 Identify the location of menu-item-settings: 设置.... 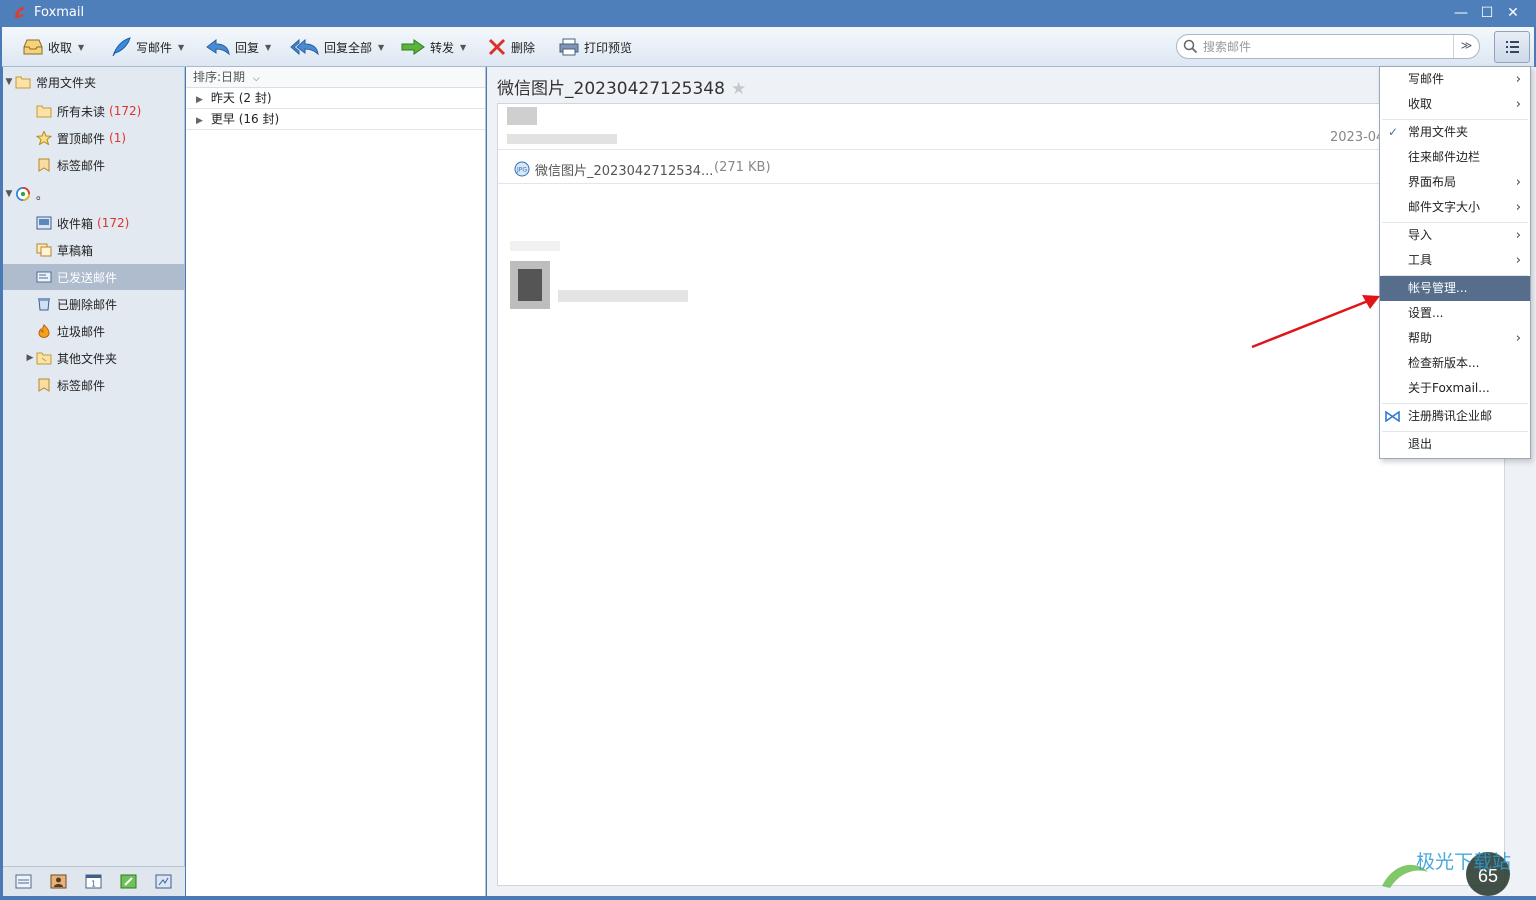
(1455, 313).